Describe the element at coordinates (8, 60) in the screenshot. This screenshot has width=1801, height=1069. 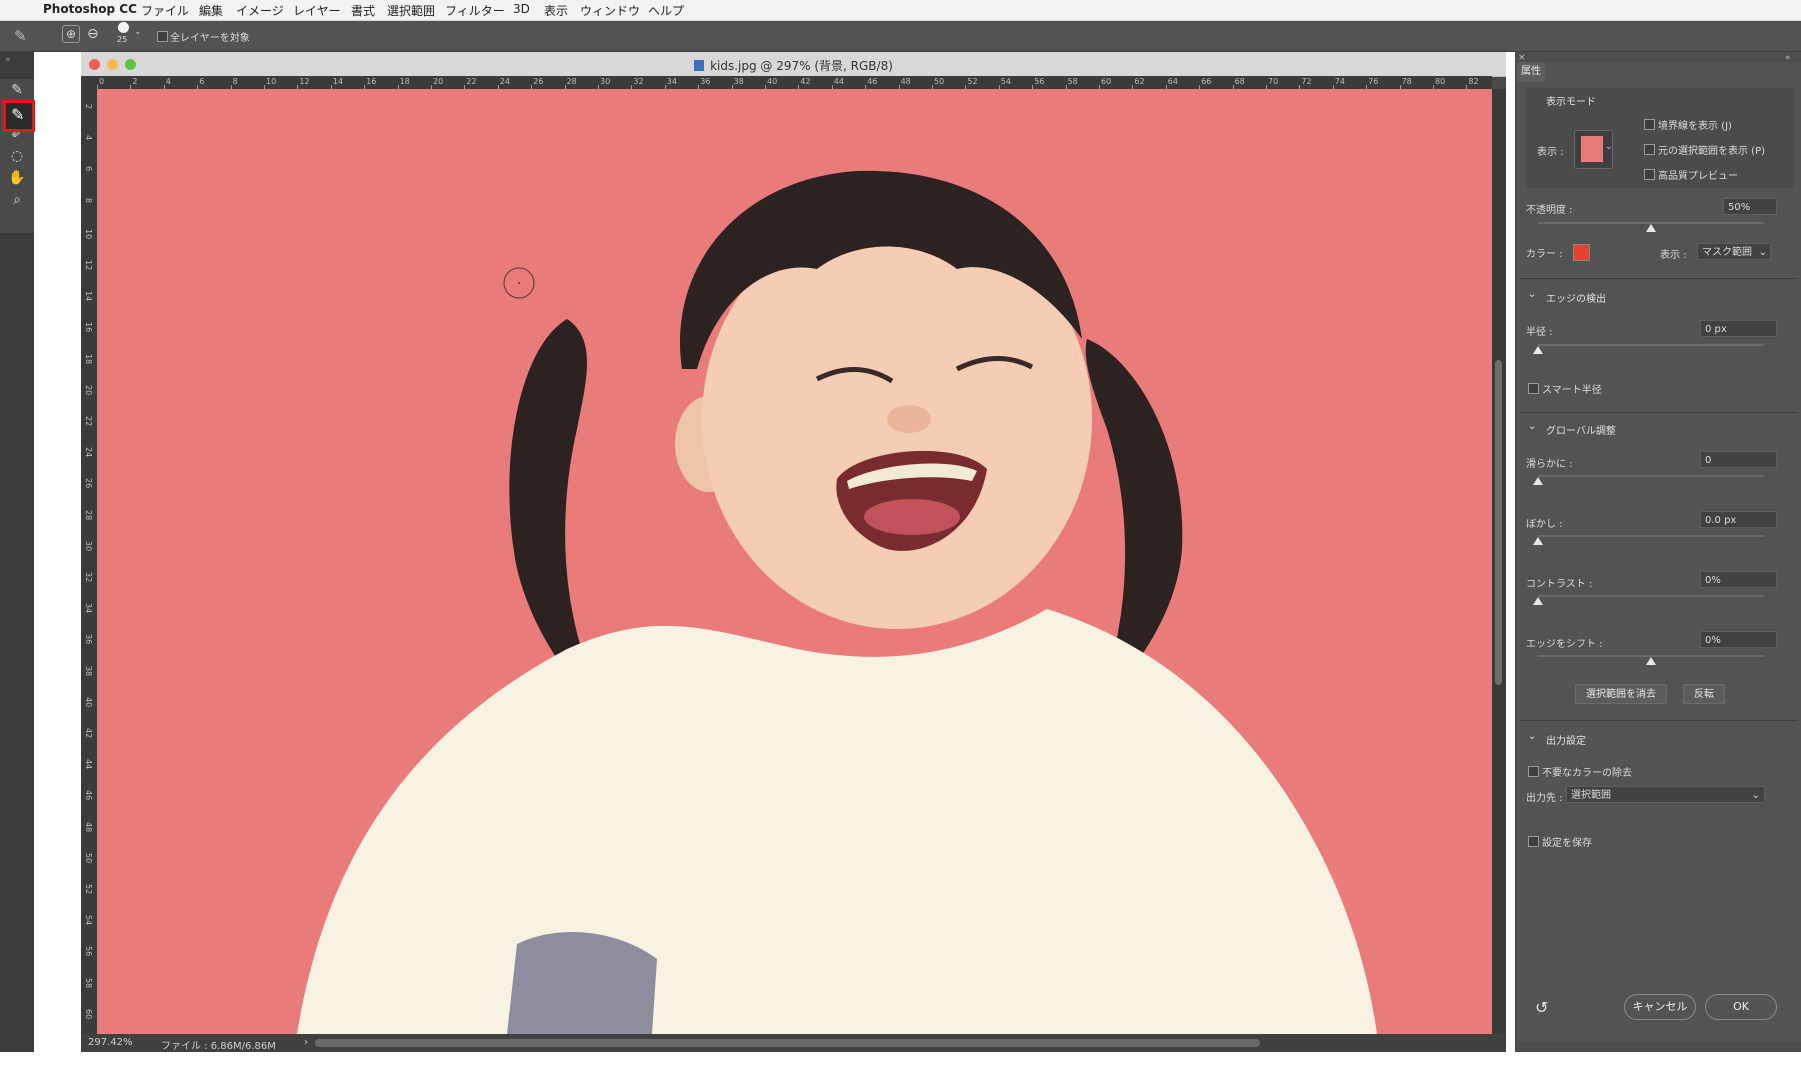
I see `collapse-icon: »` at that location.